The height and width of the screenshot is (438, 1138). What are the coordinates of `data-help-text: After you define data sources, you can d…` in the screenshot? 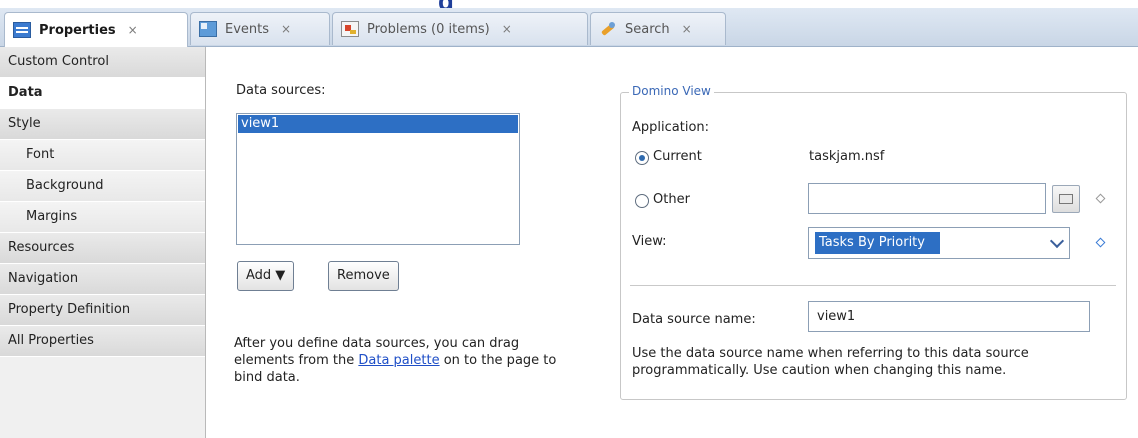 It's located at (404, 360).